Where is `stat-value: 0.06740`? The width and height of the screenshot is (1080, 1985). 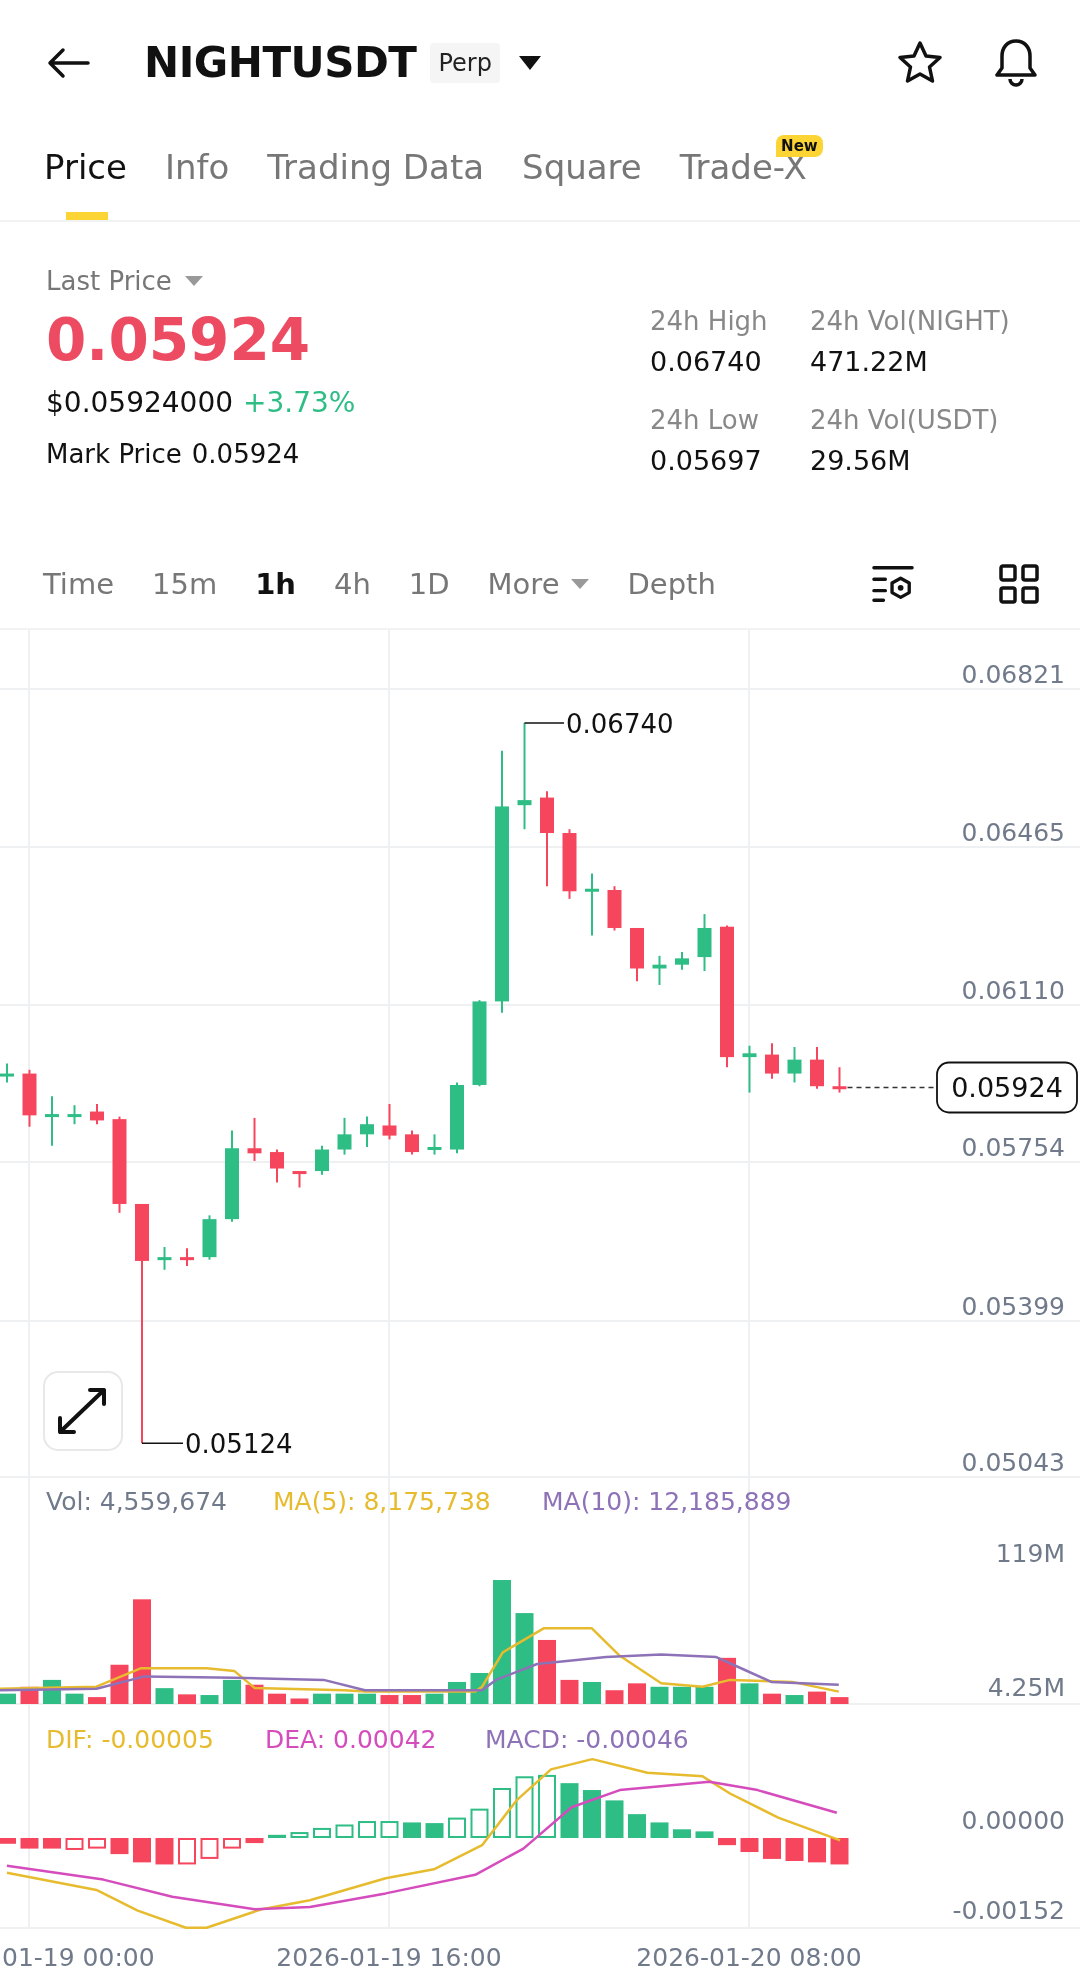
stat-value: 0.06740 is located at coordinates (706, 361).